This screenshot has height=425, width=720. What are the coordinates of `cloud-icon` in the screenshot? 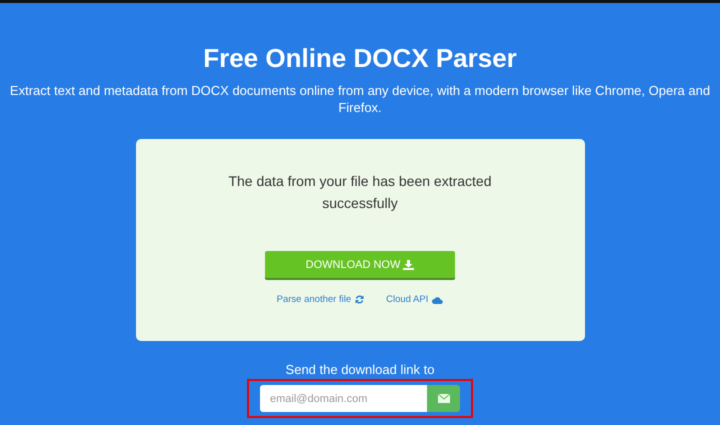 It's located at (438, 300).